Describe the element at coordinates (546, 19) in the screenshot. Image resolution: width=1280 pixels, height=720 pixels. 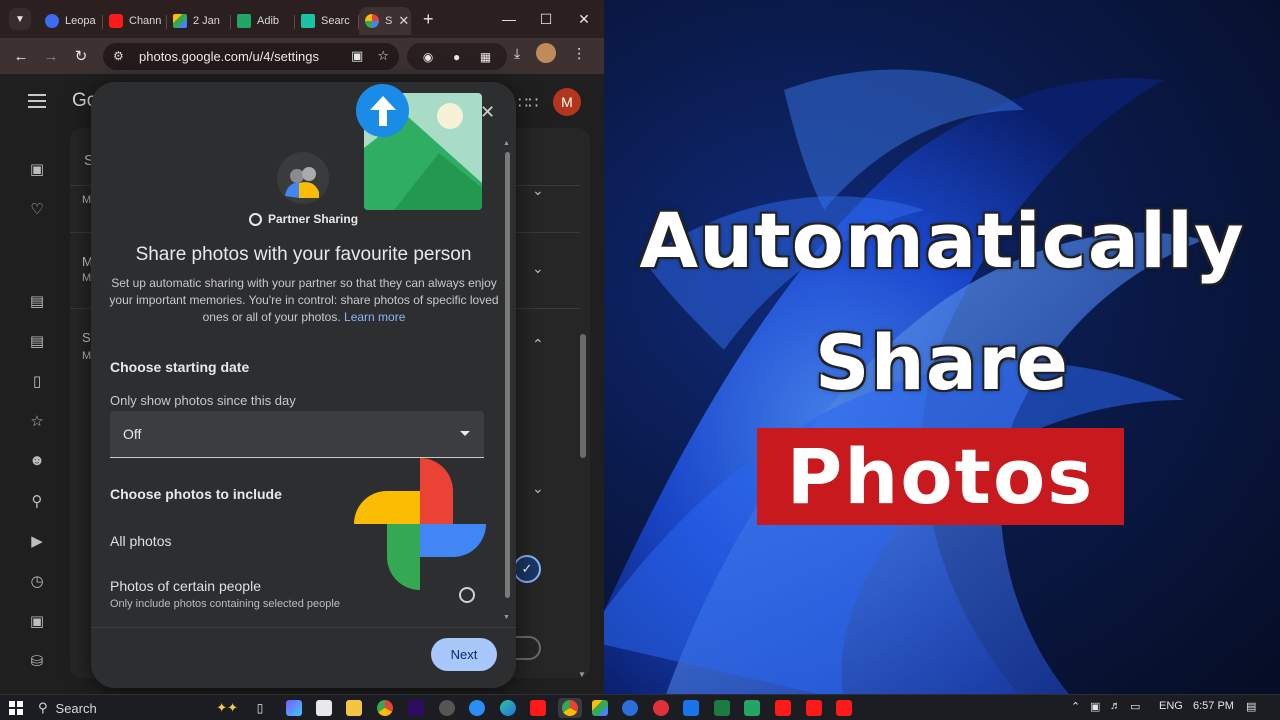
I see `maximize-button: ☐` at that location.